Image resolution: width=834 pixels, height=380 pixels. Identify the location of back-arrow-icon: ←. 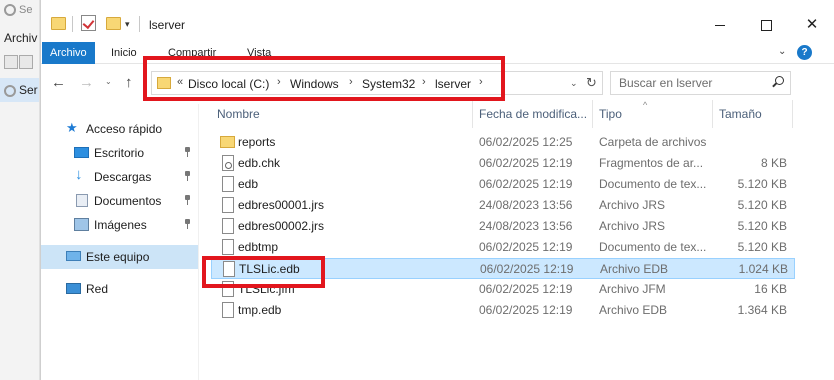
(58, 82).